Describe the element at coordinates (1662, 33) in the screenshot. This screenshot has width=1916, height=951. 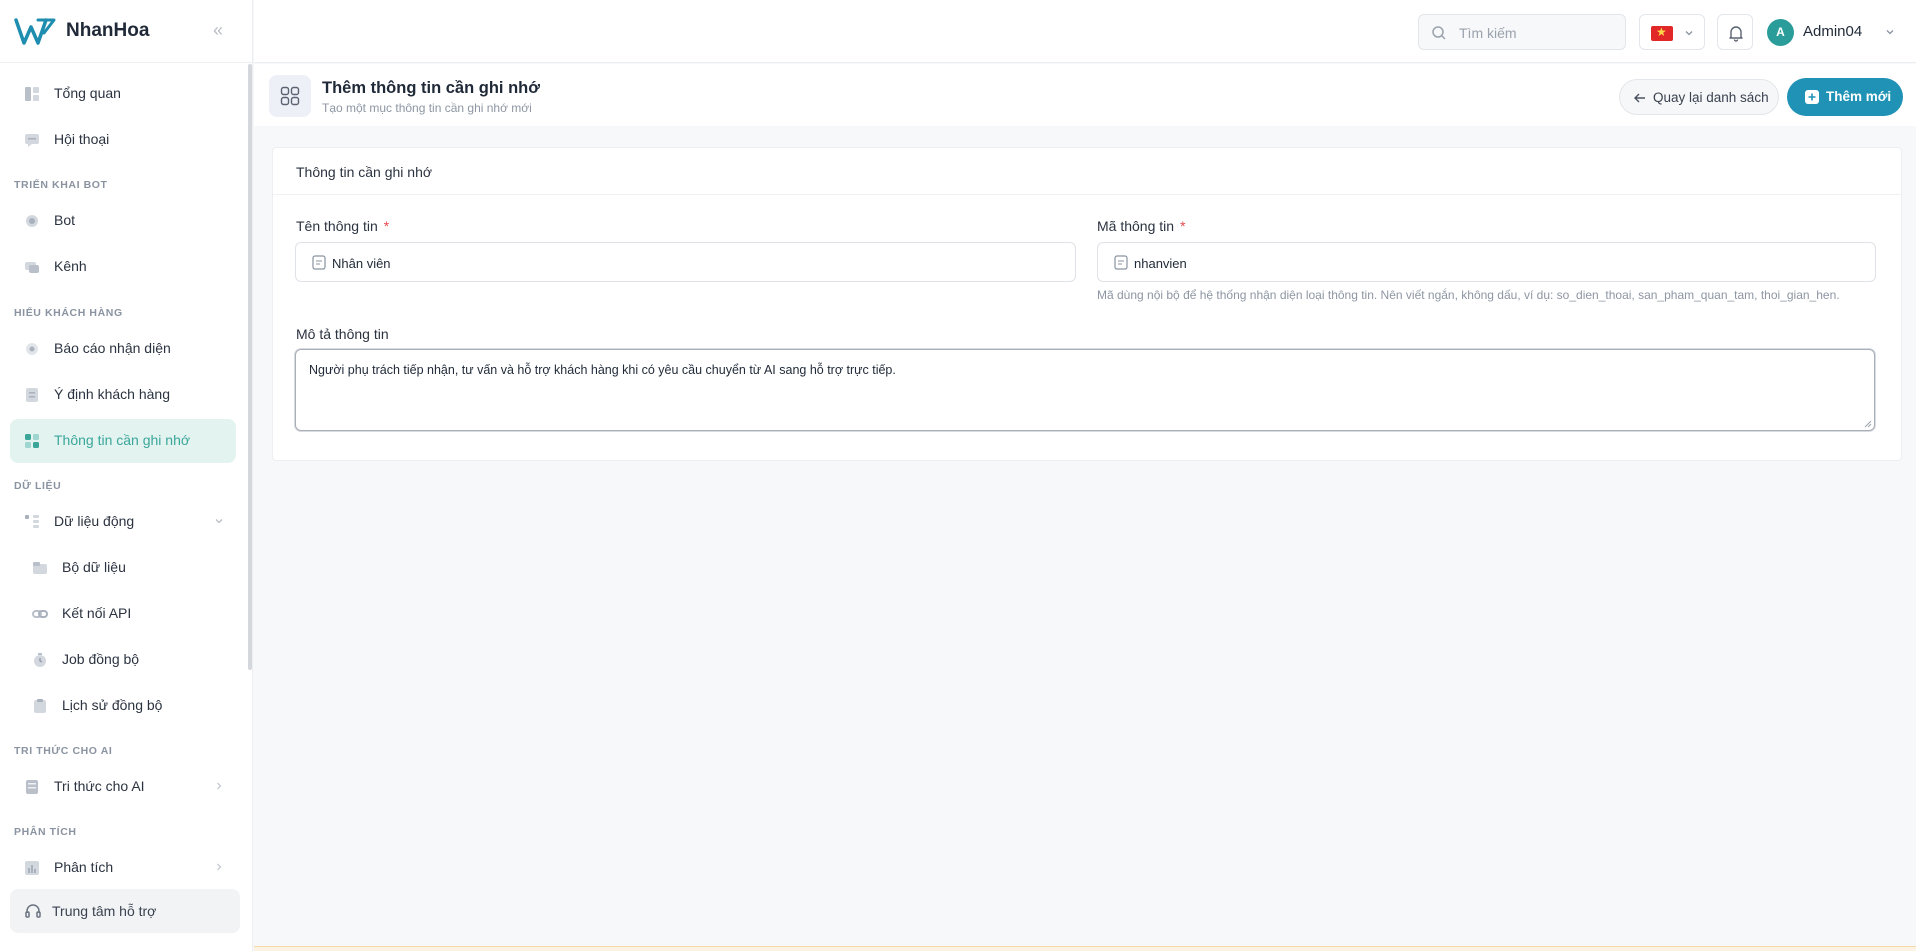
I see `vietnam-flag-icon` at that location.